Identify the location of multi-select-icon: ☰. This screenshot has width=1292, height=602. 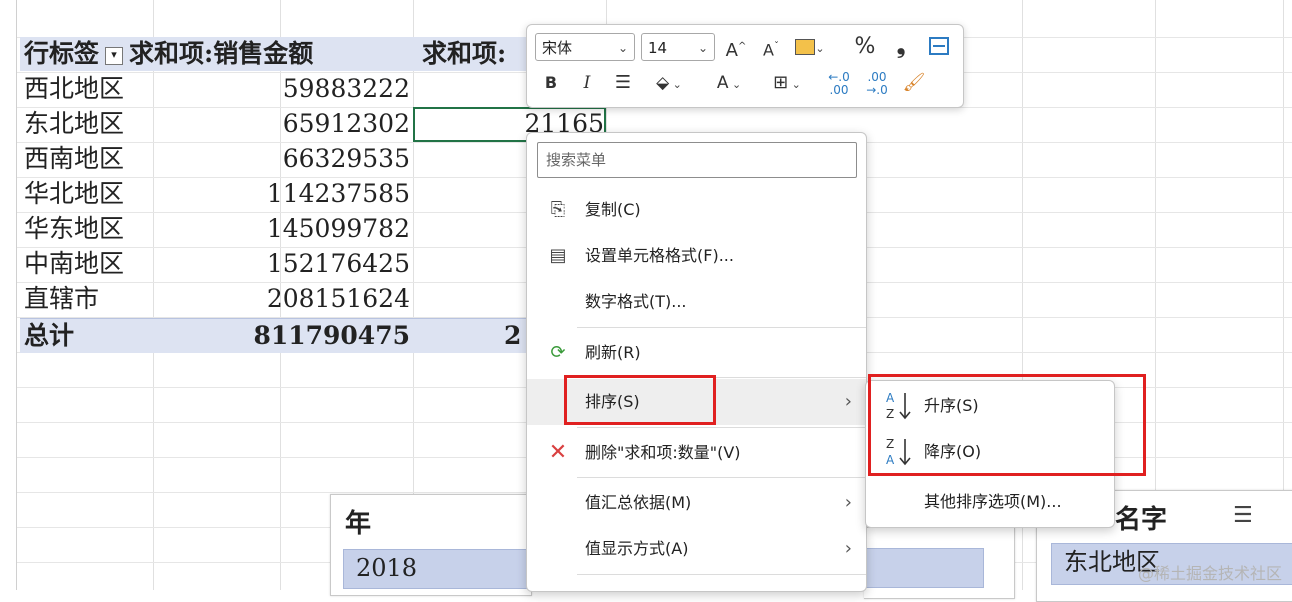
(1243, 515).